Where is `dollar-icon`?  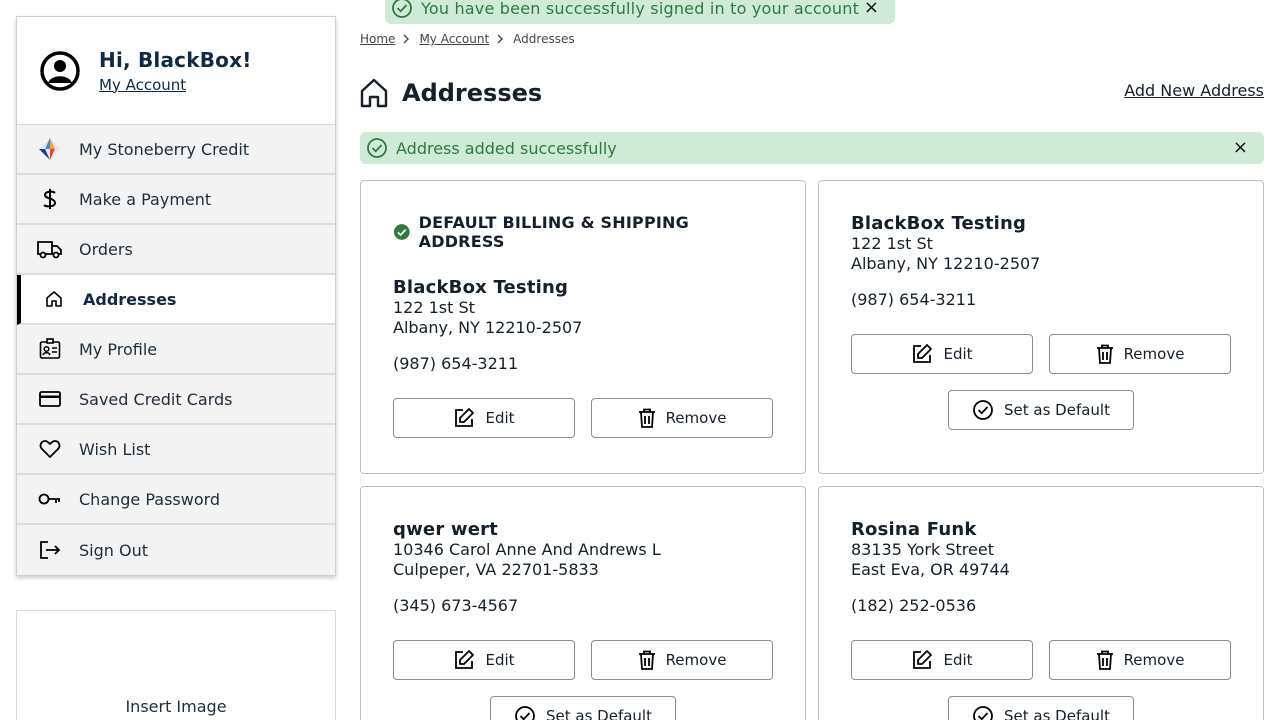
dollar-icon is located at coordinates (50, 199).